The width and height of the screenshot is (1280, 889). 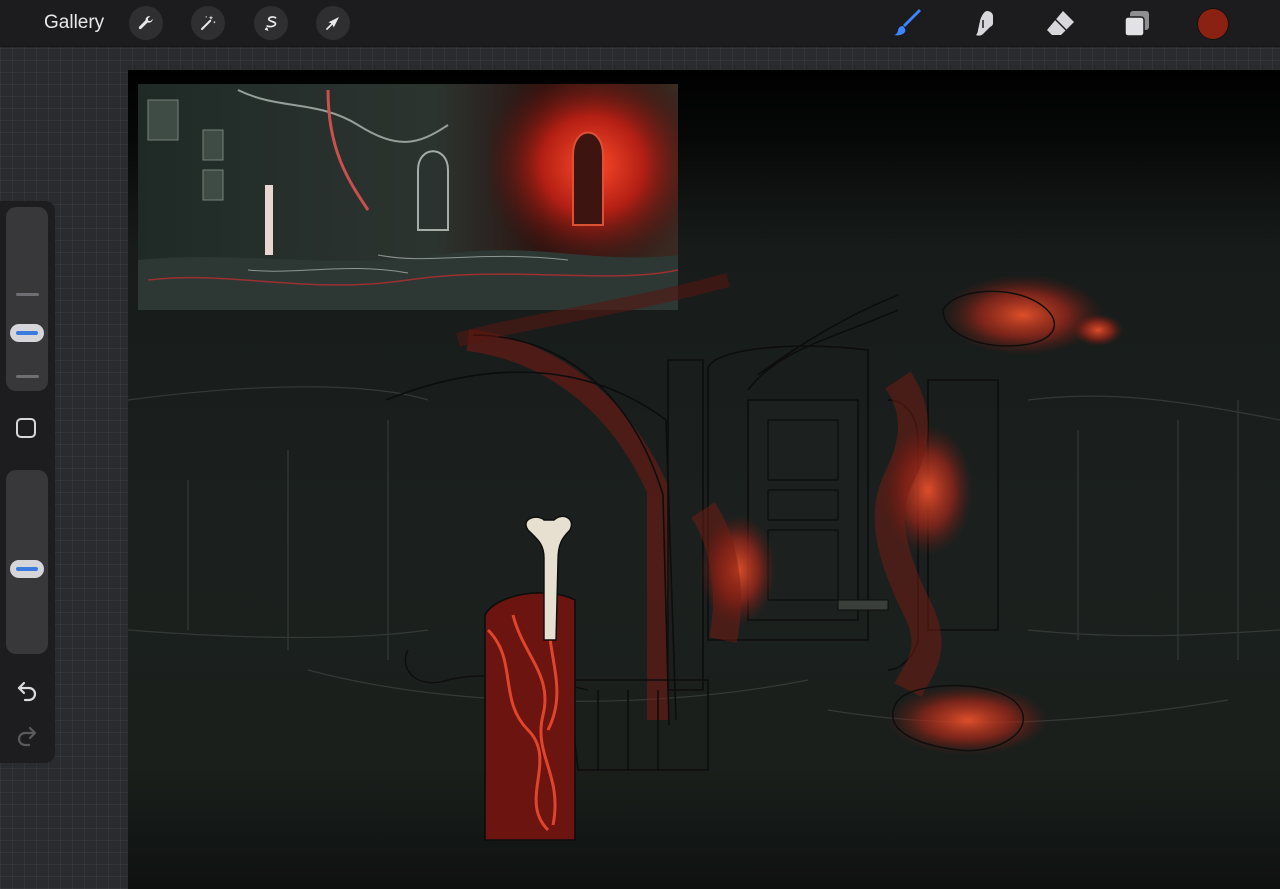 What do you see at coordinates (640, 23) in the screenshot?
I see `top-toolbar: Gallery` at bounding box center [640, 23].